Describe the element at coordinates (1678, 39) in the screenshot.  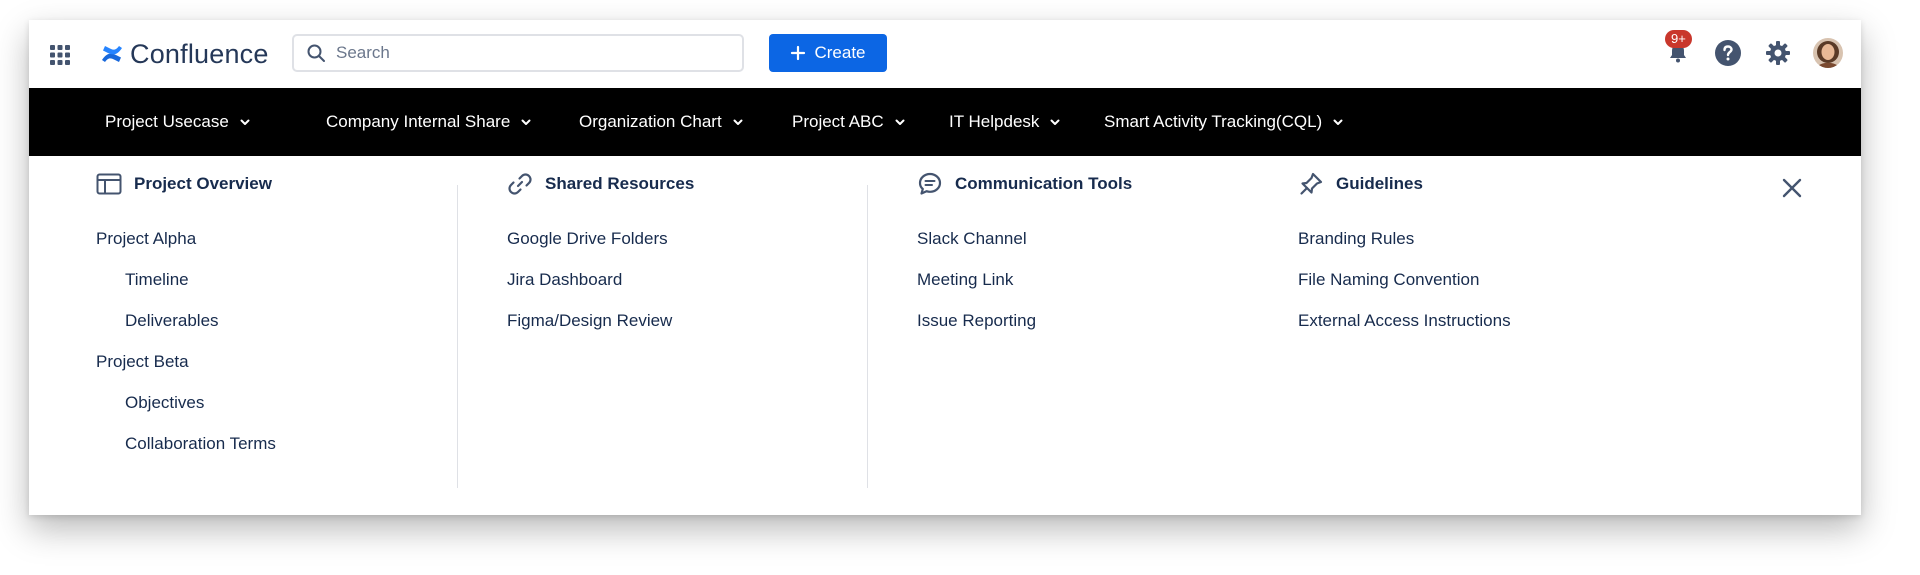
I see `notification-badge: 9+` at that location.